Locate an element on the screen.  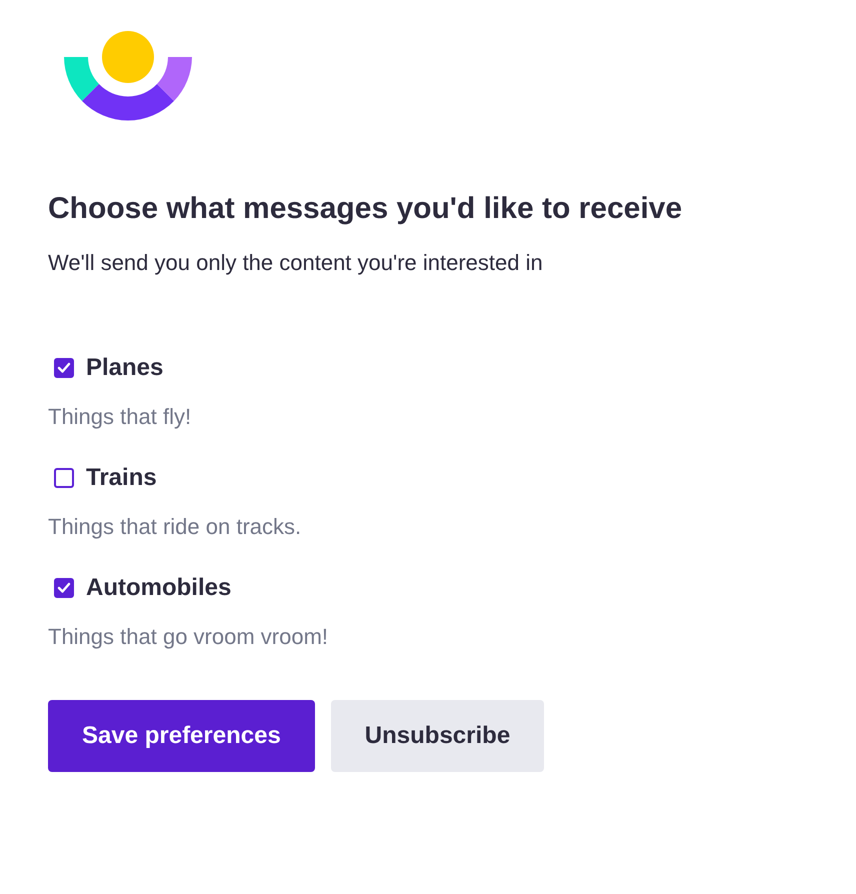
page-heading: Choose what messages you'd like to receive is located at coordinates (366, 209).